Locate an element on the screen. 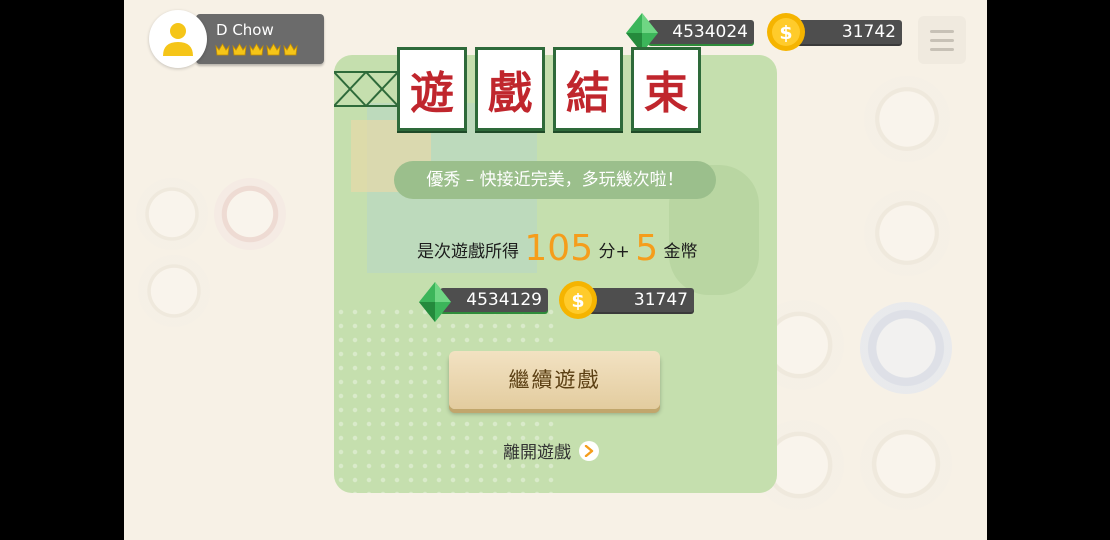  coin-balance: 31742 is located at coordinates (846, 32).